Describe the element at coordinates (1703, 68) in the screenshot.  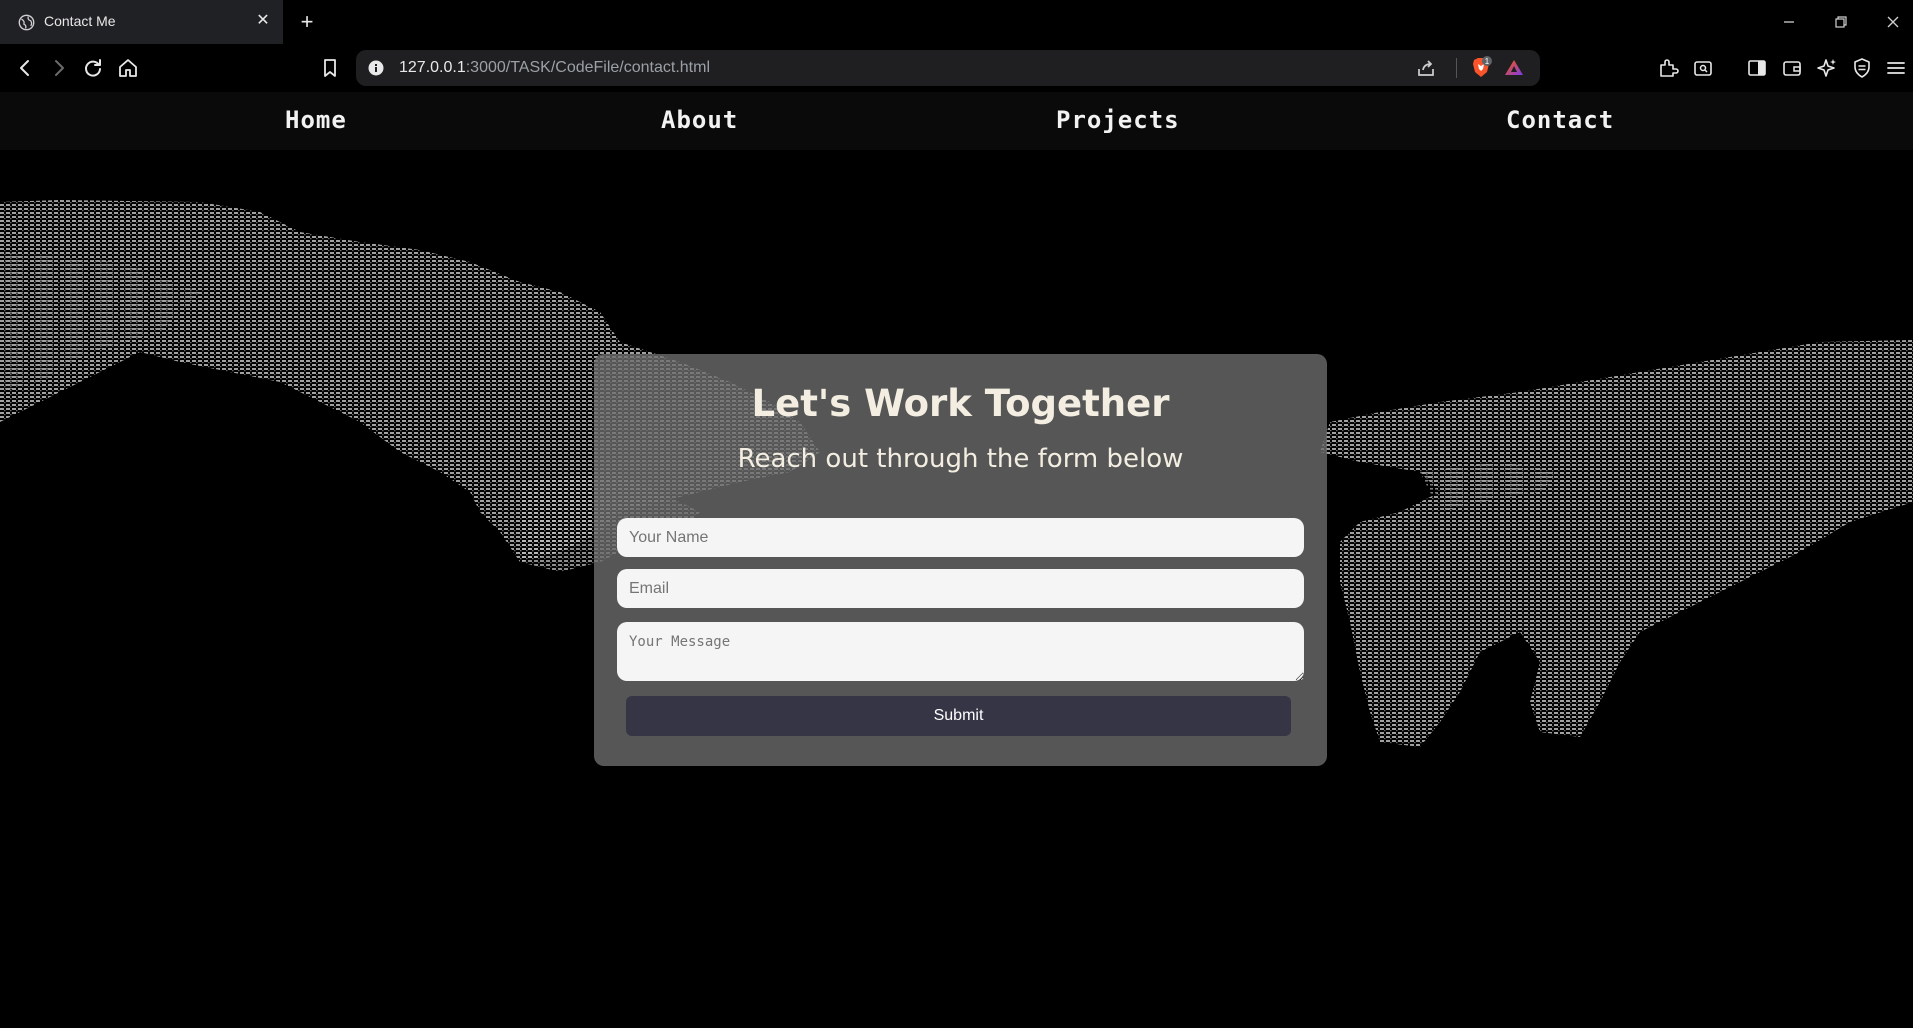
I see `media-search-icon` at that location.